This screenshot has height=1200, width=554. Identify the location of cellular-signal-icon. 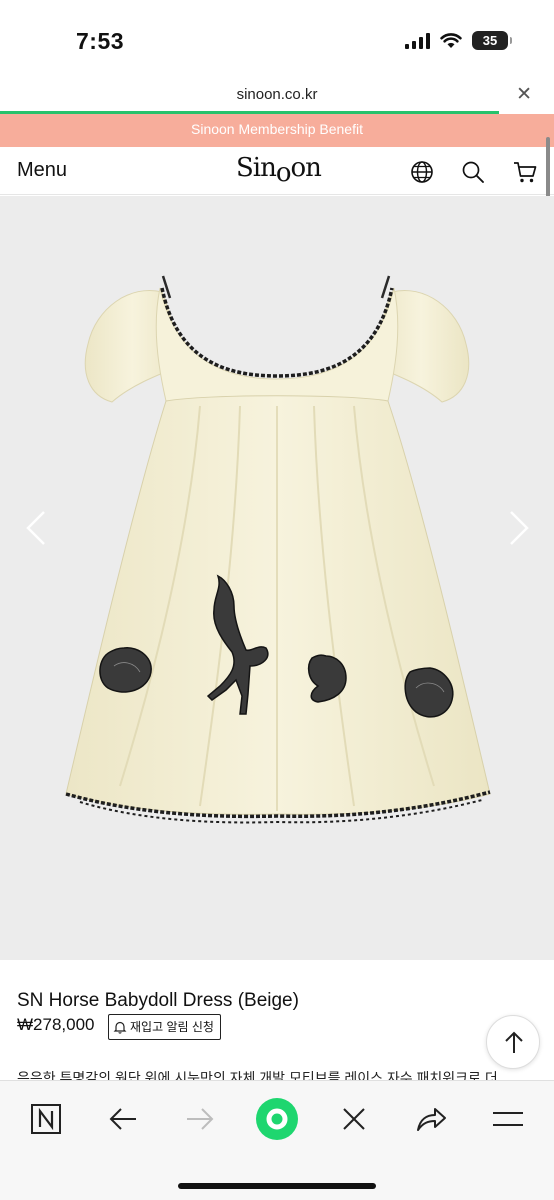
(417, 40).